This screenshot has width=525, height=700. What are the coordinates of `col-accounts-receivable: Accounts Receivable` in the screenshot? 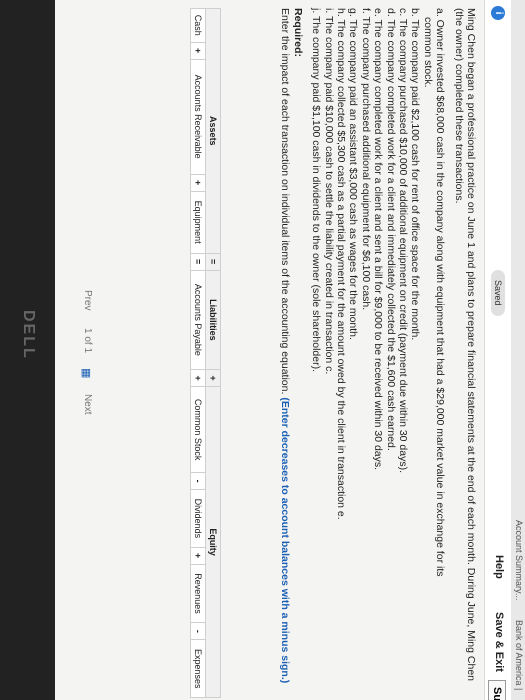 It's located at (198, 117).